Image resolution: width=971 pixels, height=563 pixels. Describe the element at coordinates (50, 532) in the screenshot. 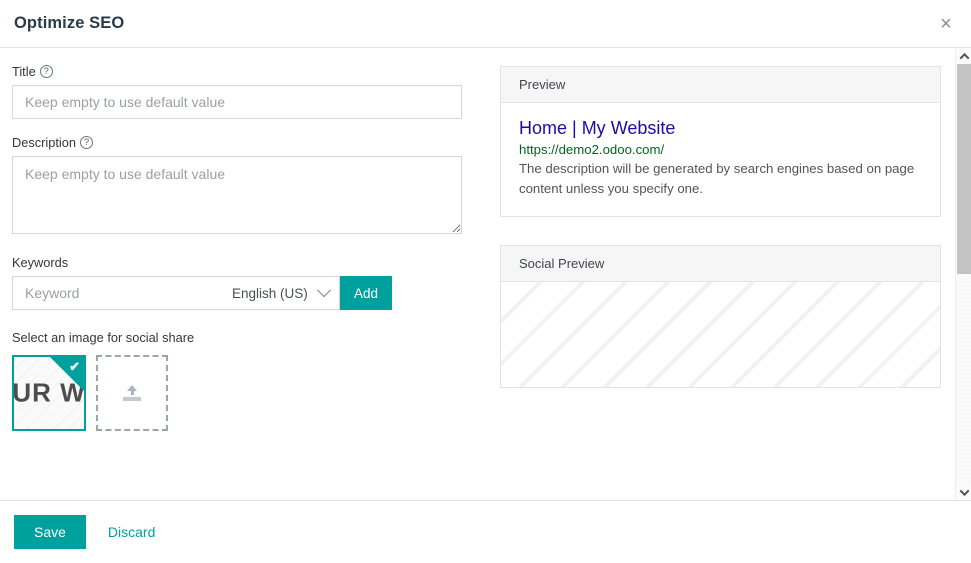

I see `save-button: Save` at that location.